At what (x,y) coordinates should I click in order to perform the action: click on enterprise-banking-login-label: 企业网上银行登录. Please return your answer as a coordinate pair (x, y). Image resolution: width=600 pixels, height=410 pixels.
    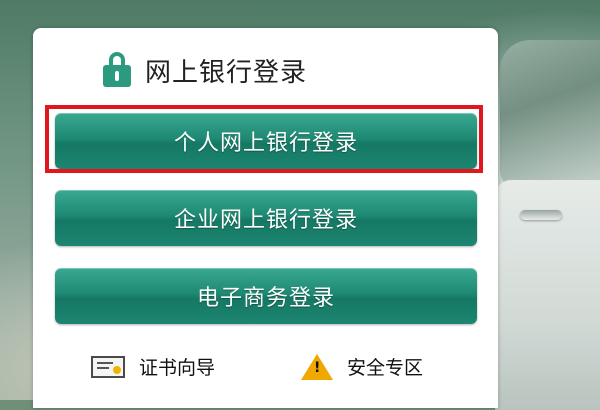
    Looking at the image, I should click on (265, 220).